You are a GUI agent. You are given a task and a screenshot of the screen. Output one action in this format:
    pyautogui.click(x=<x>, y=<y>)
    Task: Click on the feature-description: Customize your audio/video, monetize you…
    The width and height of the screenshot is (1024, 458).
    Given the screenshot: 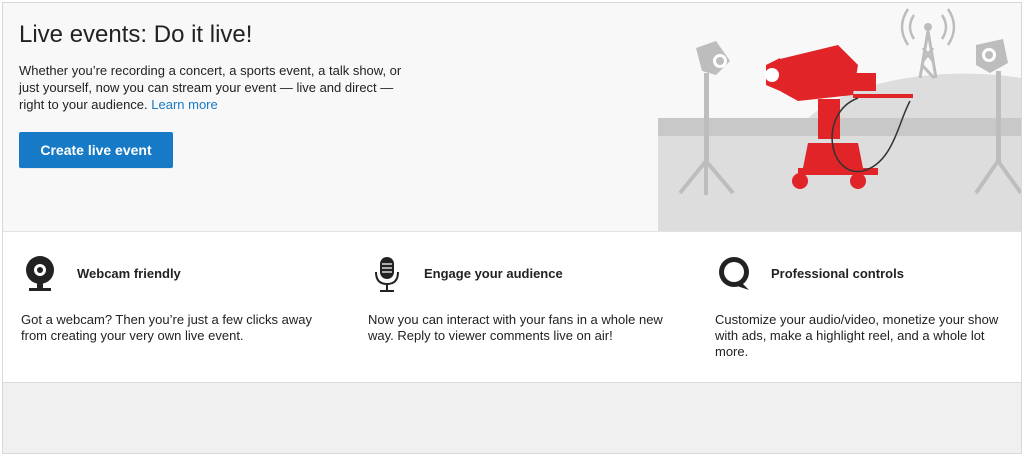 What is the action you would take?
    pyautogui.click(x=857, y=335)
    